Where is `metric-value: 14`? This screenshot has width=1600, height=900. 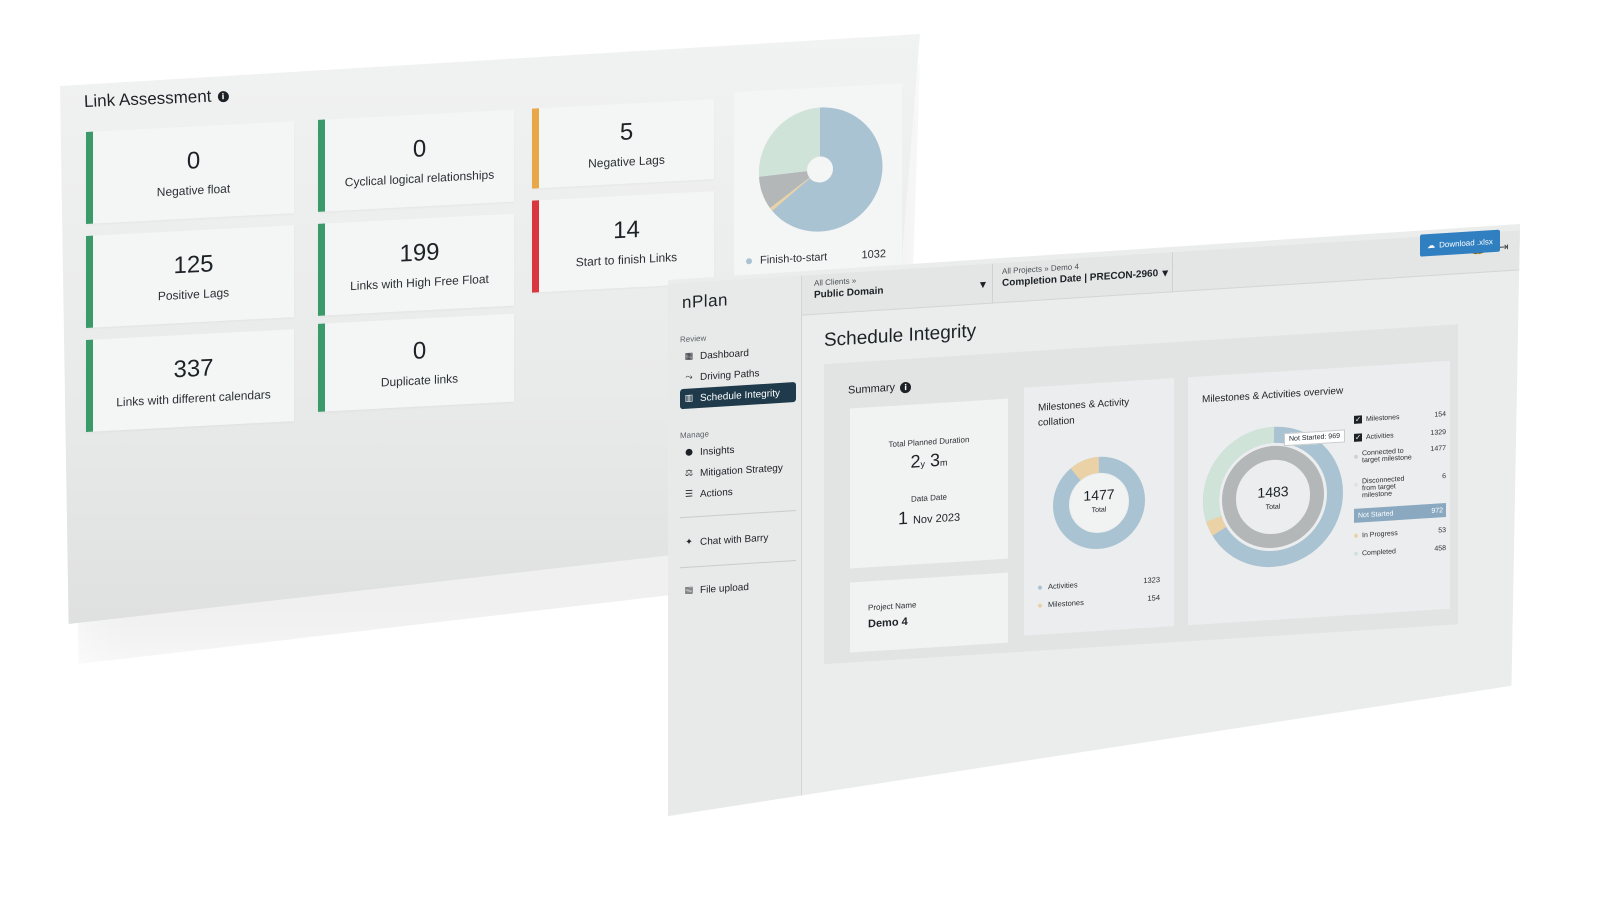 metric-value: 14 is located at coordinates (626, 230).